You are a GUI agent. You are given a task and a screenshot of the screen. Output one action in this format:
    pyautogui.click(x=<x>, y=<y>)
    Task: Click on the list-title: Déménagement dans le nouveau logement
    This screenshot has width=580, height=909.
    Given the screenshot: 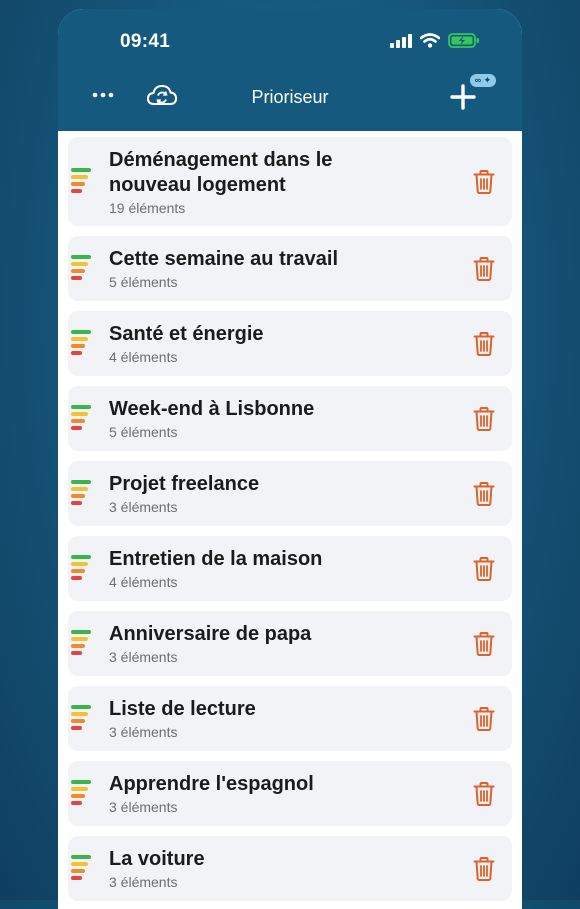 What is the action you would take?
    pyautogui.click(x=221, y=172)
    